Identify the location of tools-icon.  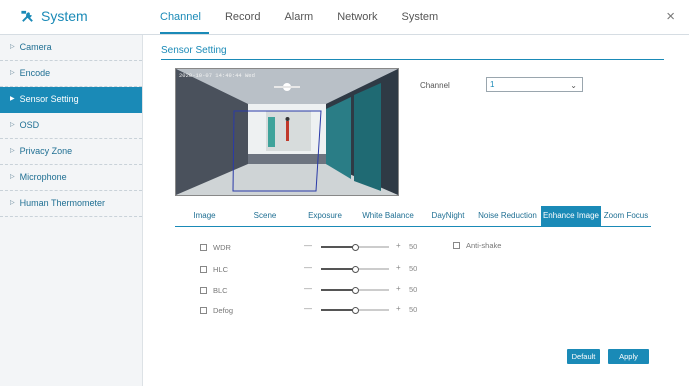
(27, 16).